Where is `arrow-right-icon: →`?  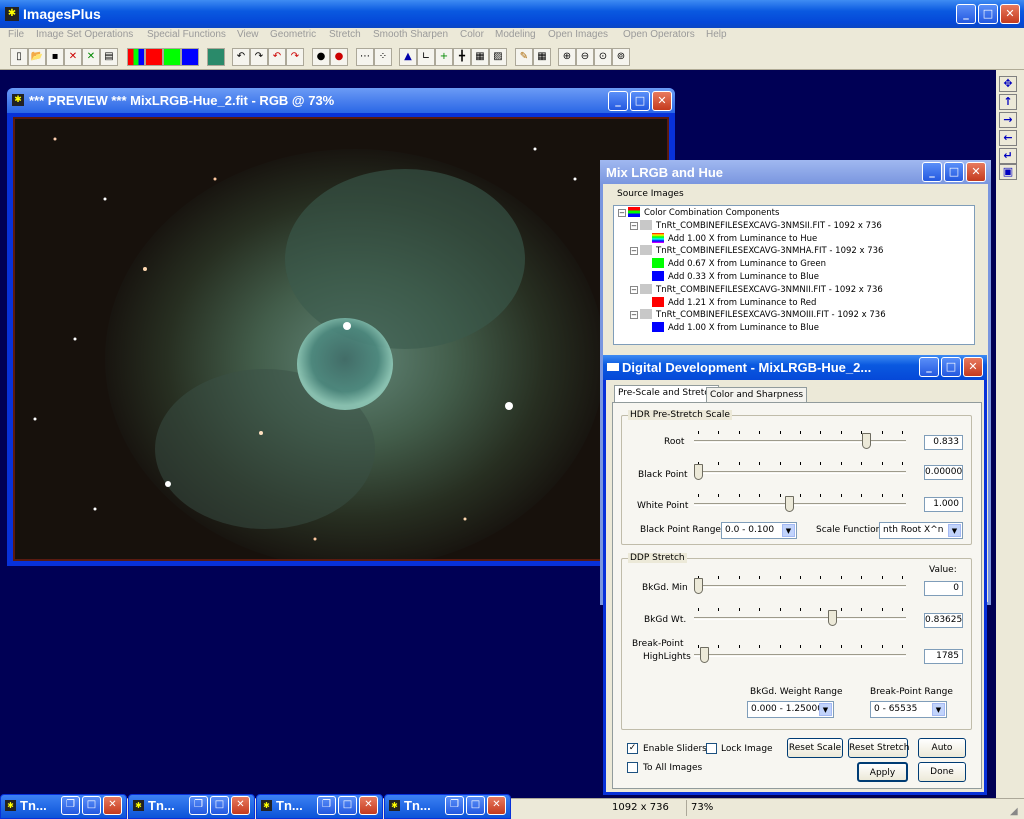
arrow-right-icon: → is located at coordinates (1008, 120).